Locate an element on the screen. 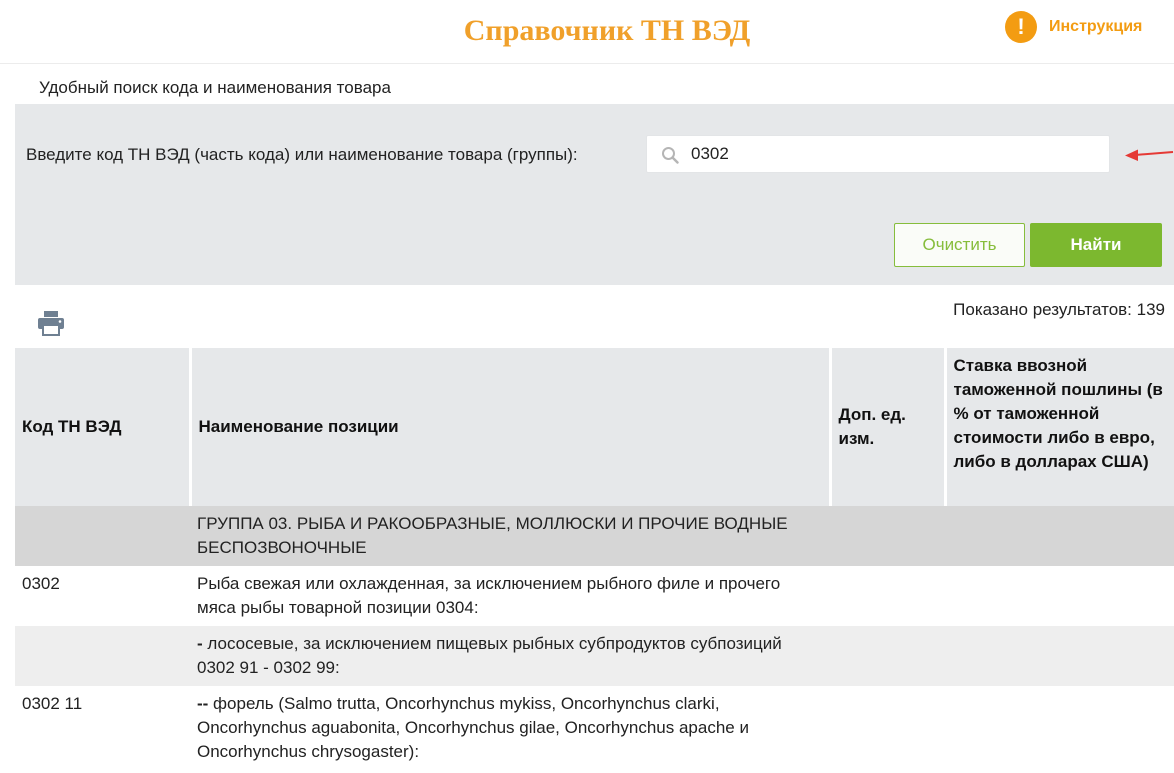  page-header: Справочник ТН ВЭД ! Инструкция is located at coordinates (587, 32).